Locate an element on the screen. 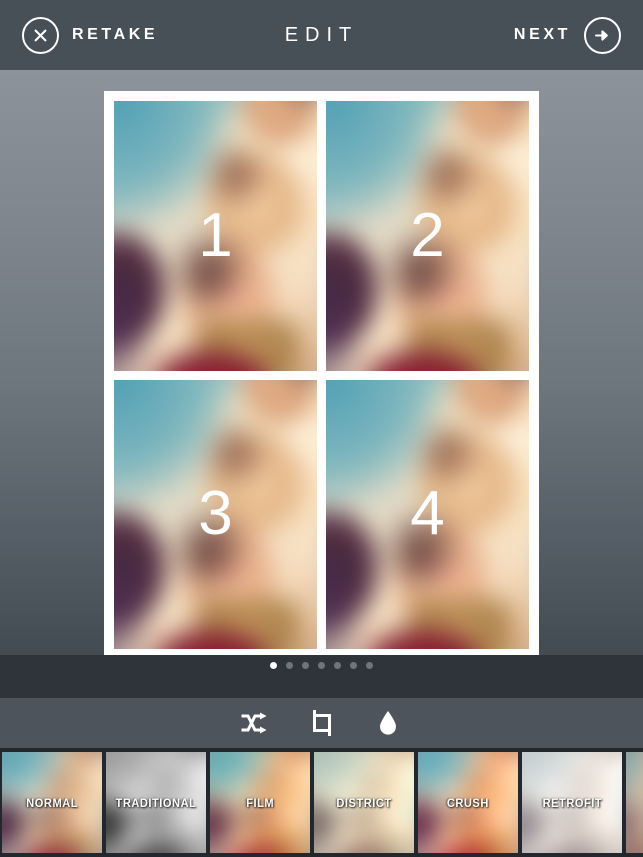 Image resolution: width=643 pixels, height=857 pixels. filter-label: DISTRICT is located at coordinates (364, 802).